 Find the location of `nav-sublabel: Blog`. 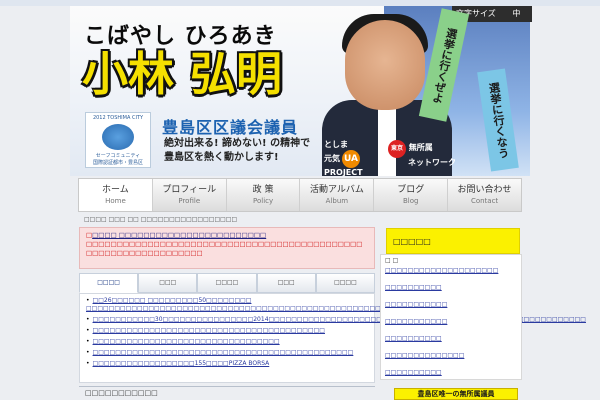

nav-sublabel: Blog is located at coordinates (410, 201).